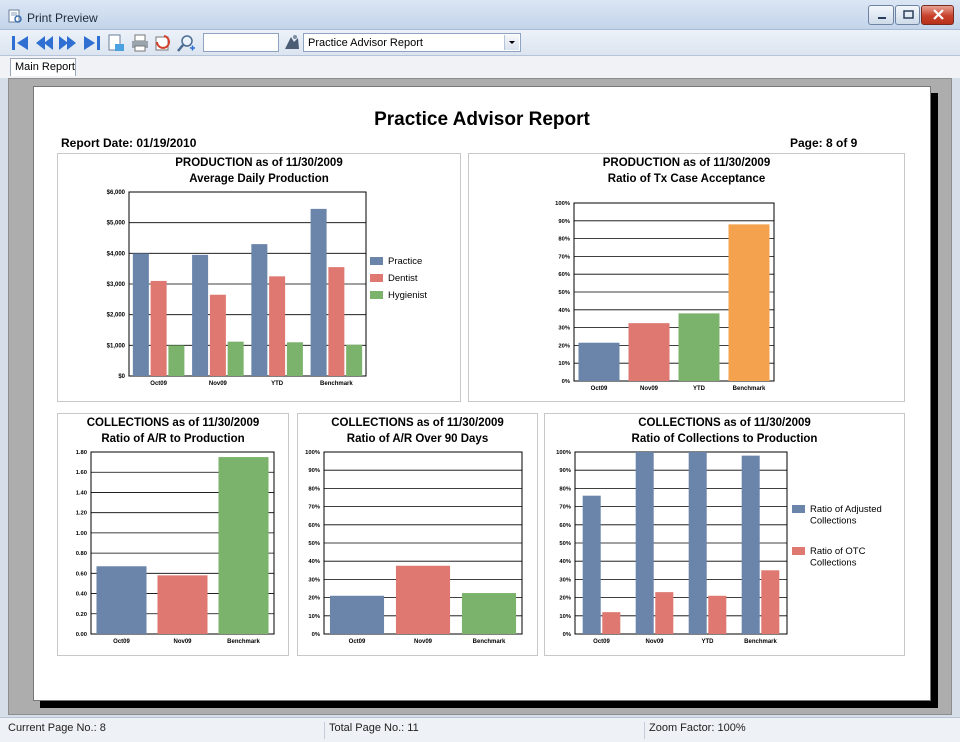 This screenshot has width=960, height=742. What do you see at coordinates (62, 18) in the screenshot?
I see `window-title: Print Preview` at bounding box center [62, 18].